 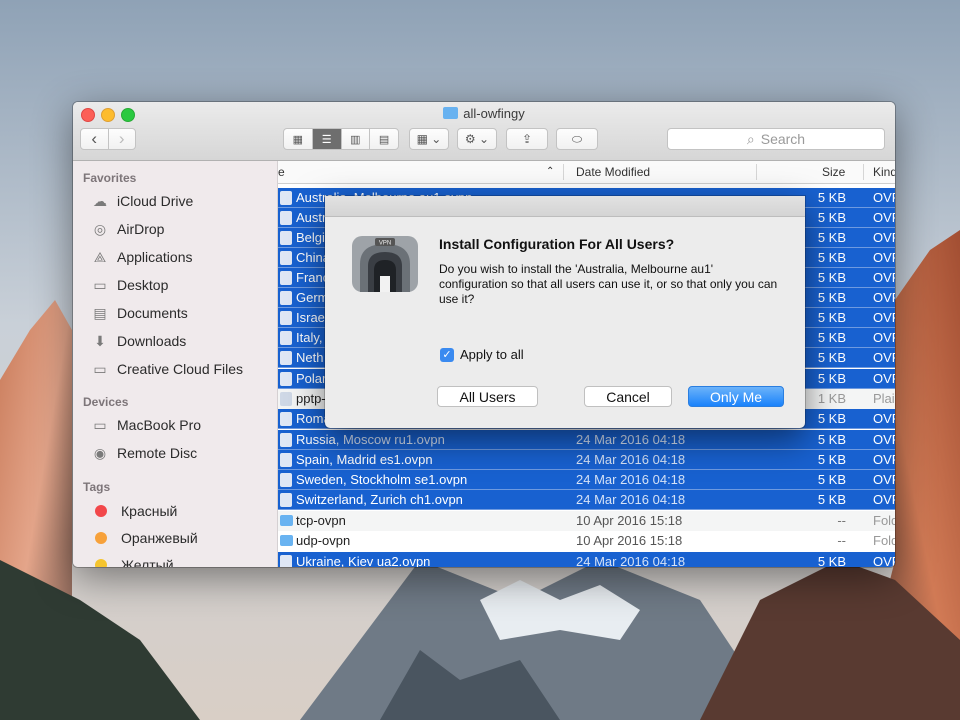 I want to click on sidebar-item-icloud-drive: ☁ iCloud Drive, so click(x=142, y=201).